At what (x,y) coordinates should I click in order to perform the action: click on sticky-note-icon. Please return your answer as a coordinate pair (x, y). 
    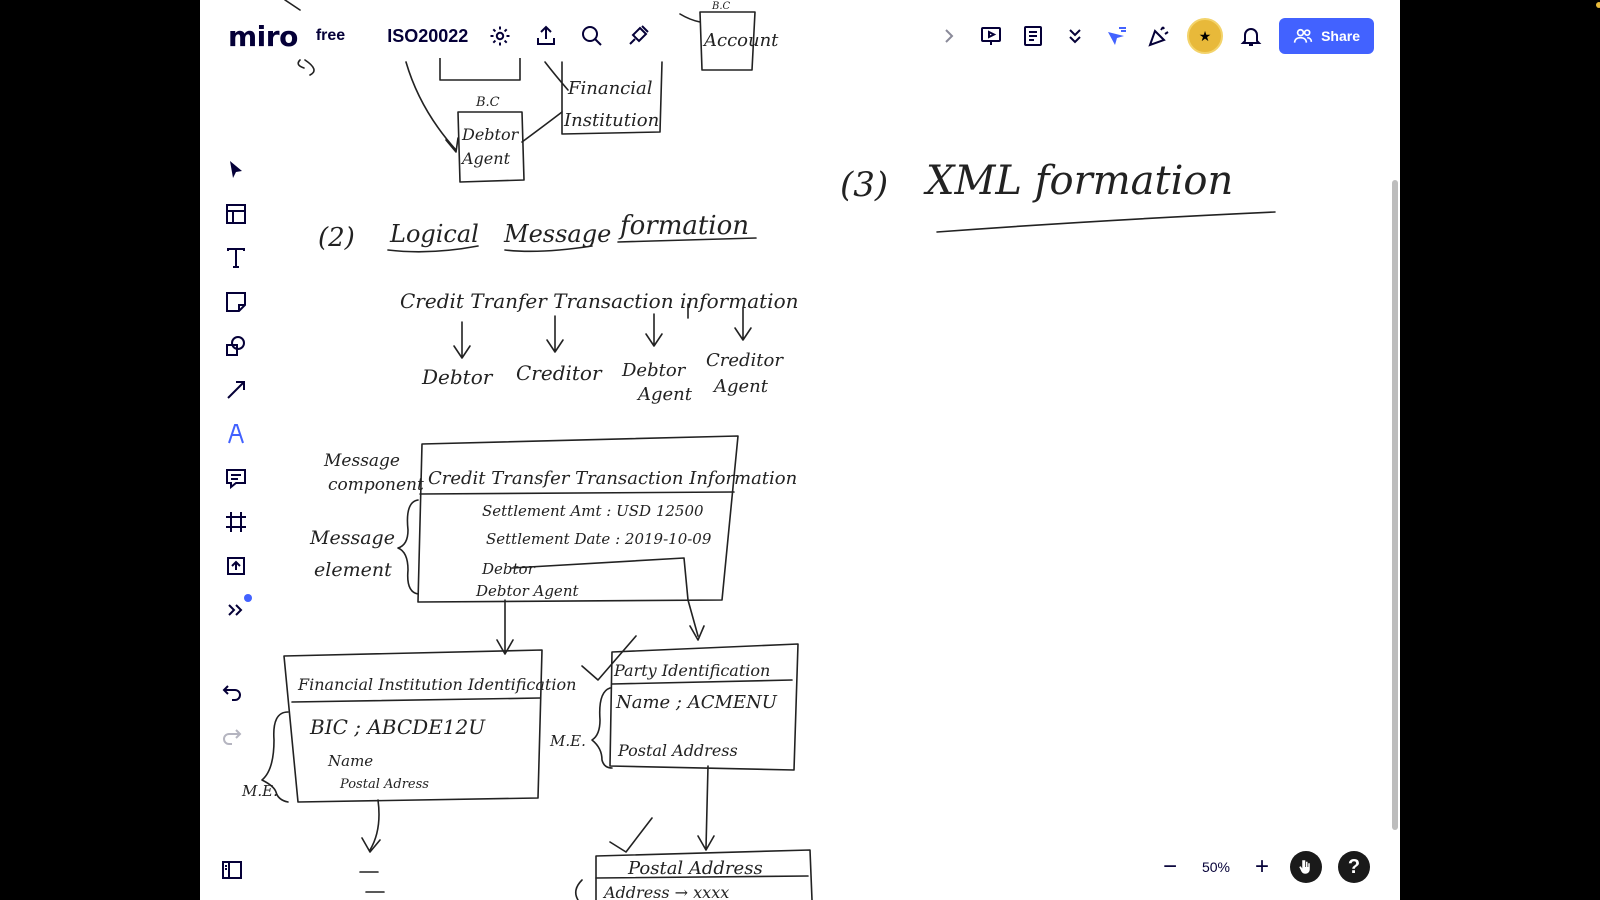
    Looking at the image, I should click on (236, 302).